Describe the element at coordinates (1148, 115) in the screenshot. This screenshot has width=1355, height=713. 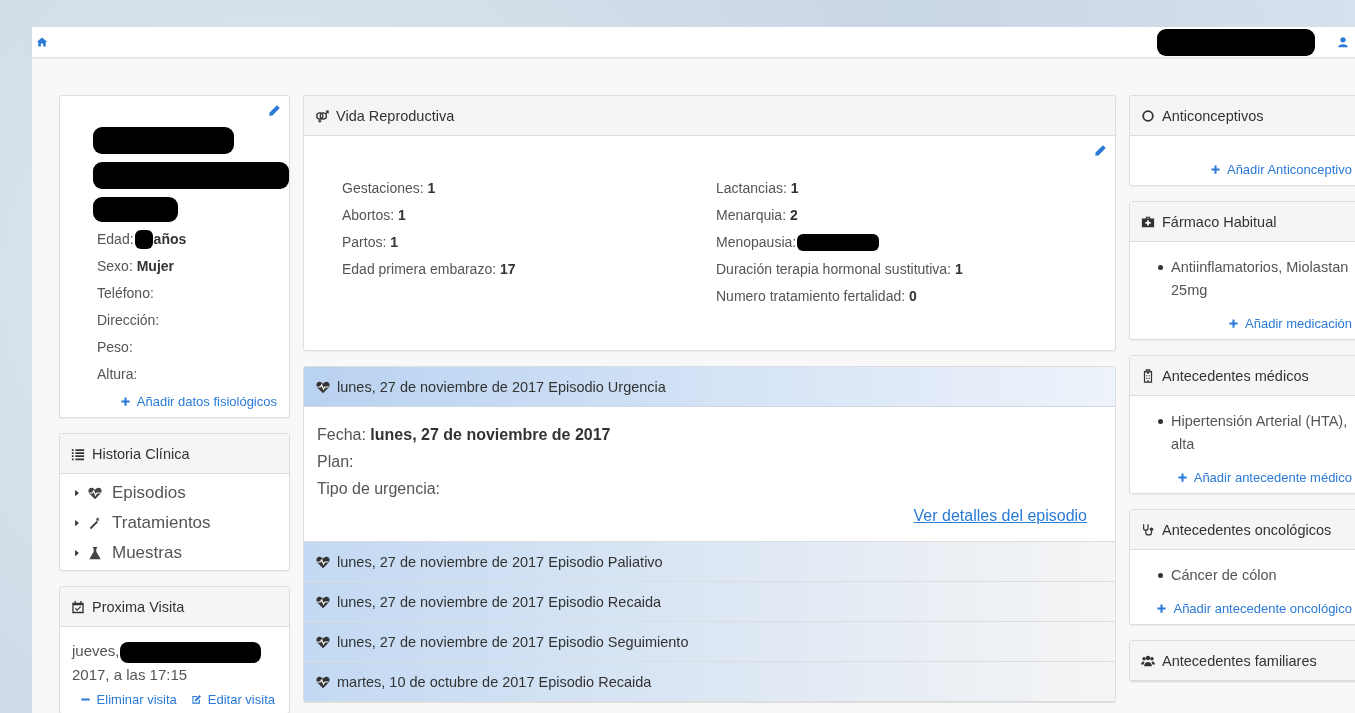
I see `ring-icon` at that location.